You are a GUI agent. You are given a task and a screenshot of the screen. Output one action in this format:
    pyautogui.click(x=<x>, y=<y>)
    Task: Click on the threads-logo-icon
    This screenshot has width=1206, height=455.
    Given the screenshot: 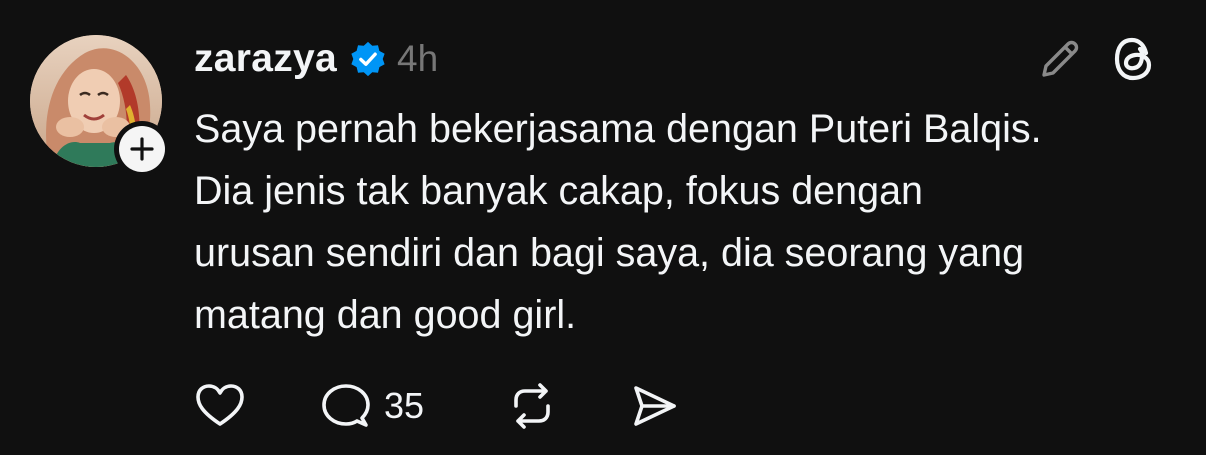 What is the action you would take?
    pyautogui.click(x=1135, y=59)
    